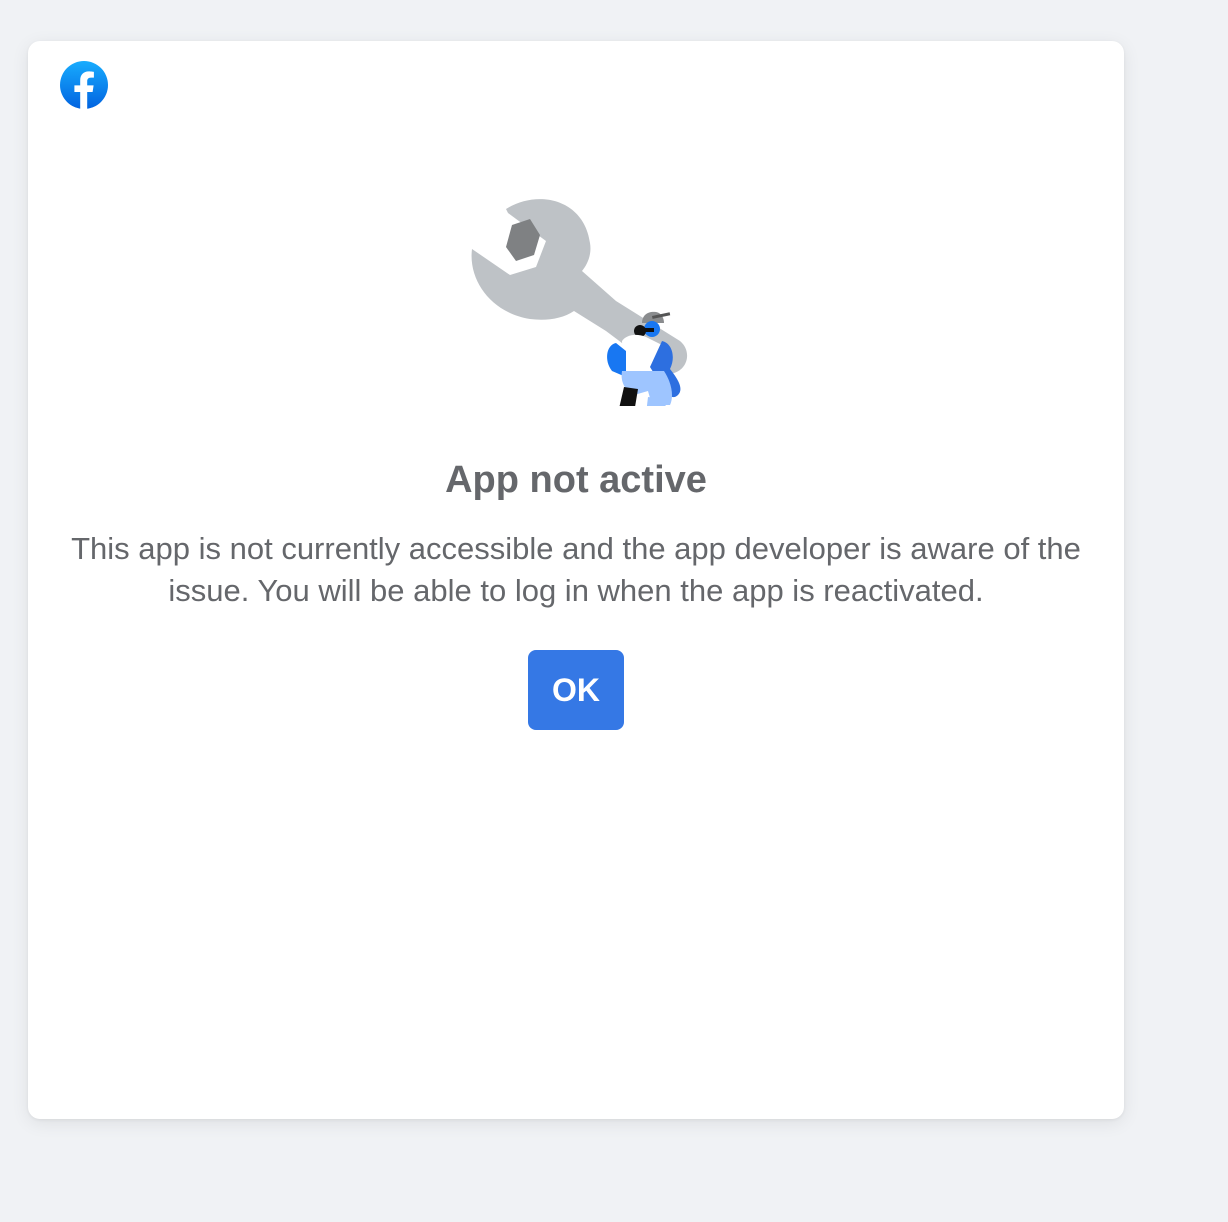 The image size is (1228, 1222). Describe the element at coordinates (84, 85) in the screenshot. I see `facebook-logo-icon` at that location.